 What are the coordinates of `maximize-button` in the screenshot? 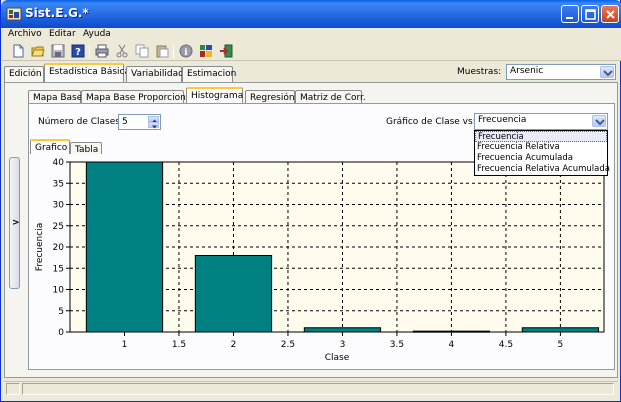 It's located at (590, 14).